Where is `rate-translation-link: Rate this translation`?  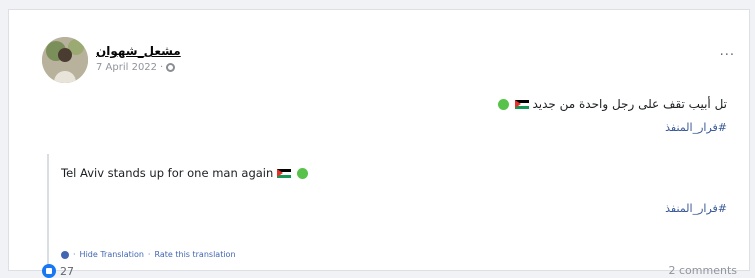
rate-translation-link: Rate this translation is located at coordinates (194, 254).